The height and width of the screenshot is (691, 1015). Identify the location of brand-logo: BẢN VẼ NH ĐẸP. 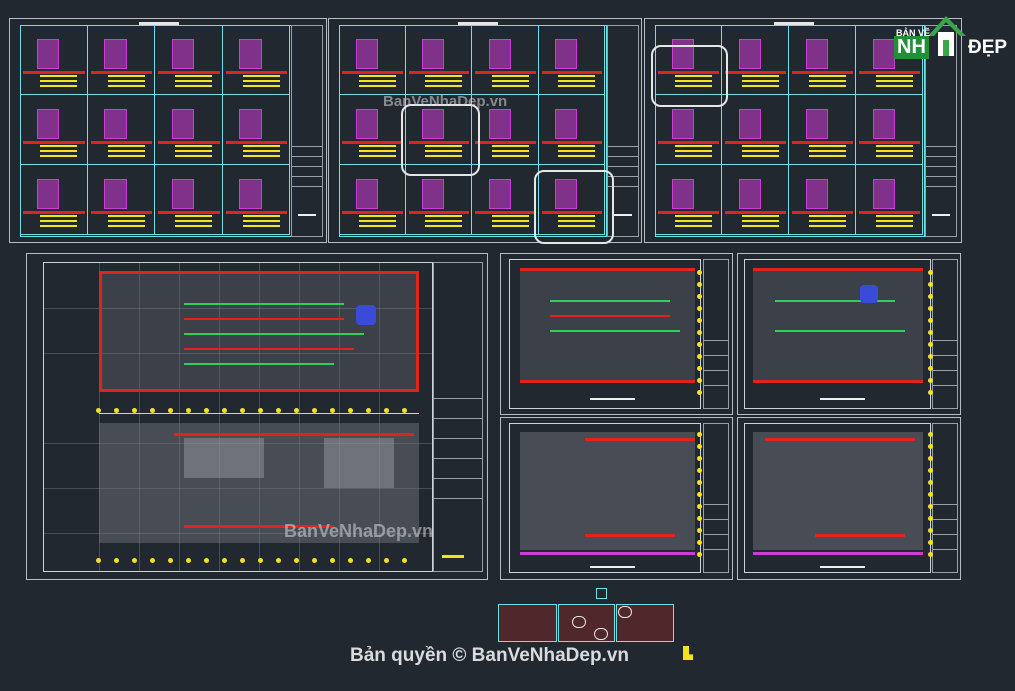
(949, 40).